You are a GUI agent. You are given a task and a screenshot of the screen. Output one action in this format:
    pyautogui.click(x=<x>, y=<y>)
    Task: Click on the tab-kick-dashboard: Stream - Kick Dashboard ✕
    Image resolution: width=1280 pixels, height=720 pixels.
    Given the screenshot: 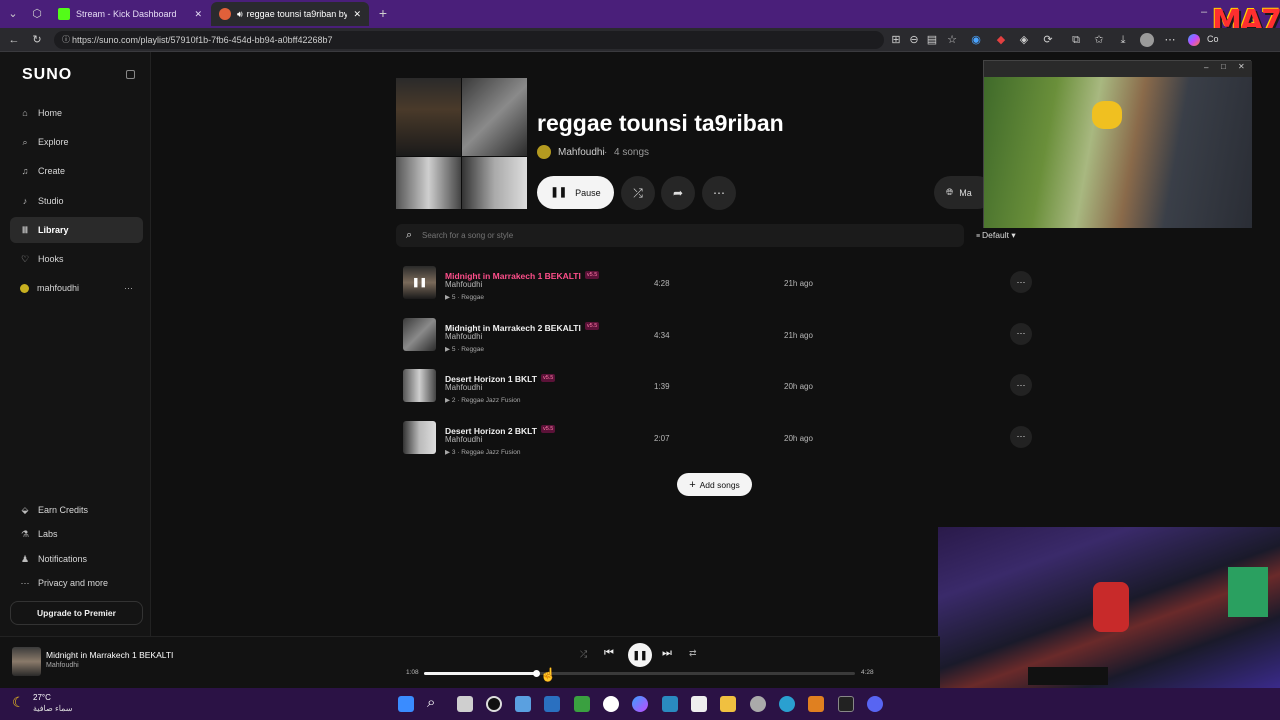 What is the action you would take?
    pyautogui.click(x=130, y=14)
    